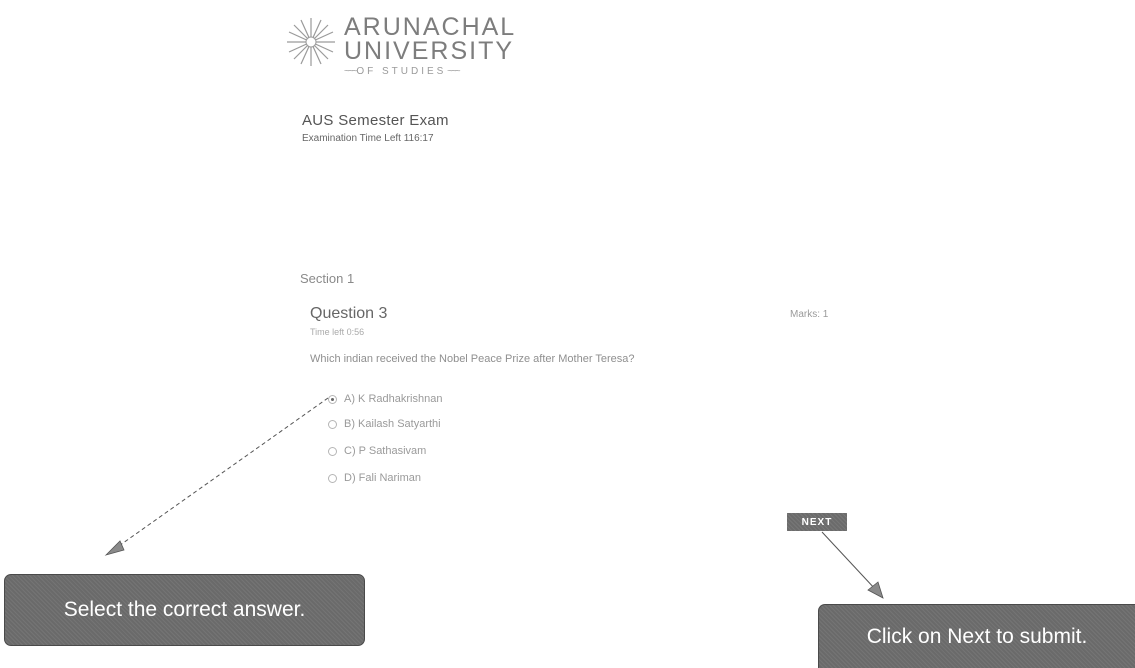 This screenshot has width=1135, height=668. Describe the element at coordinates (216, 476) in the screenshot. I see `dashed-arrow-icon` at that location.